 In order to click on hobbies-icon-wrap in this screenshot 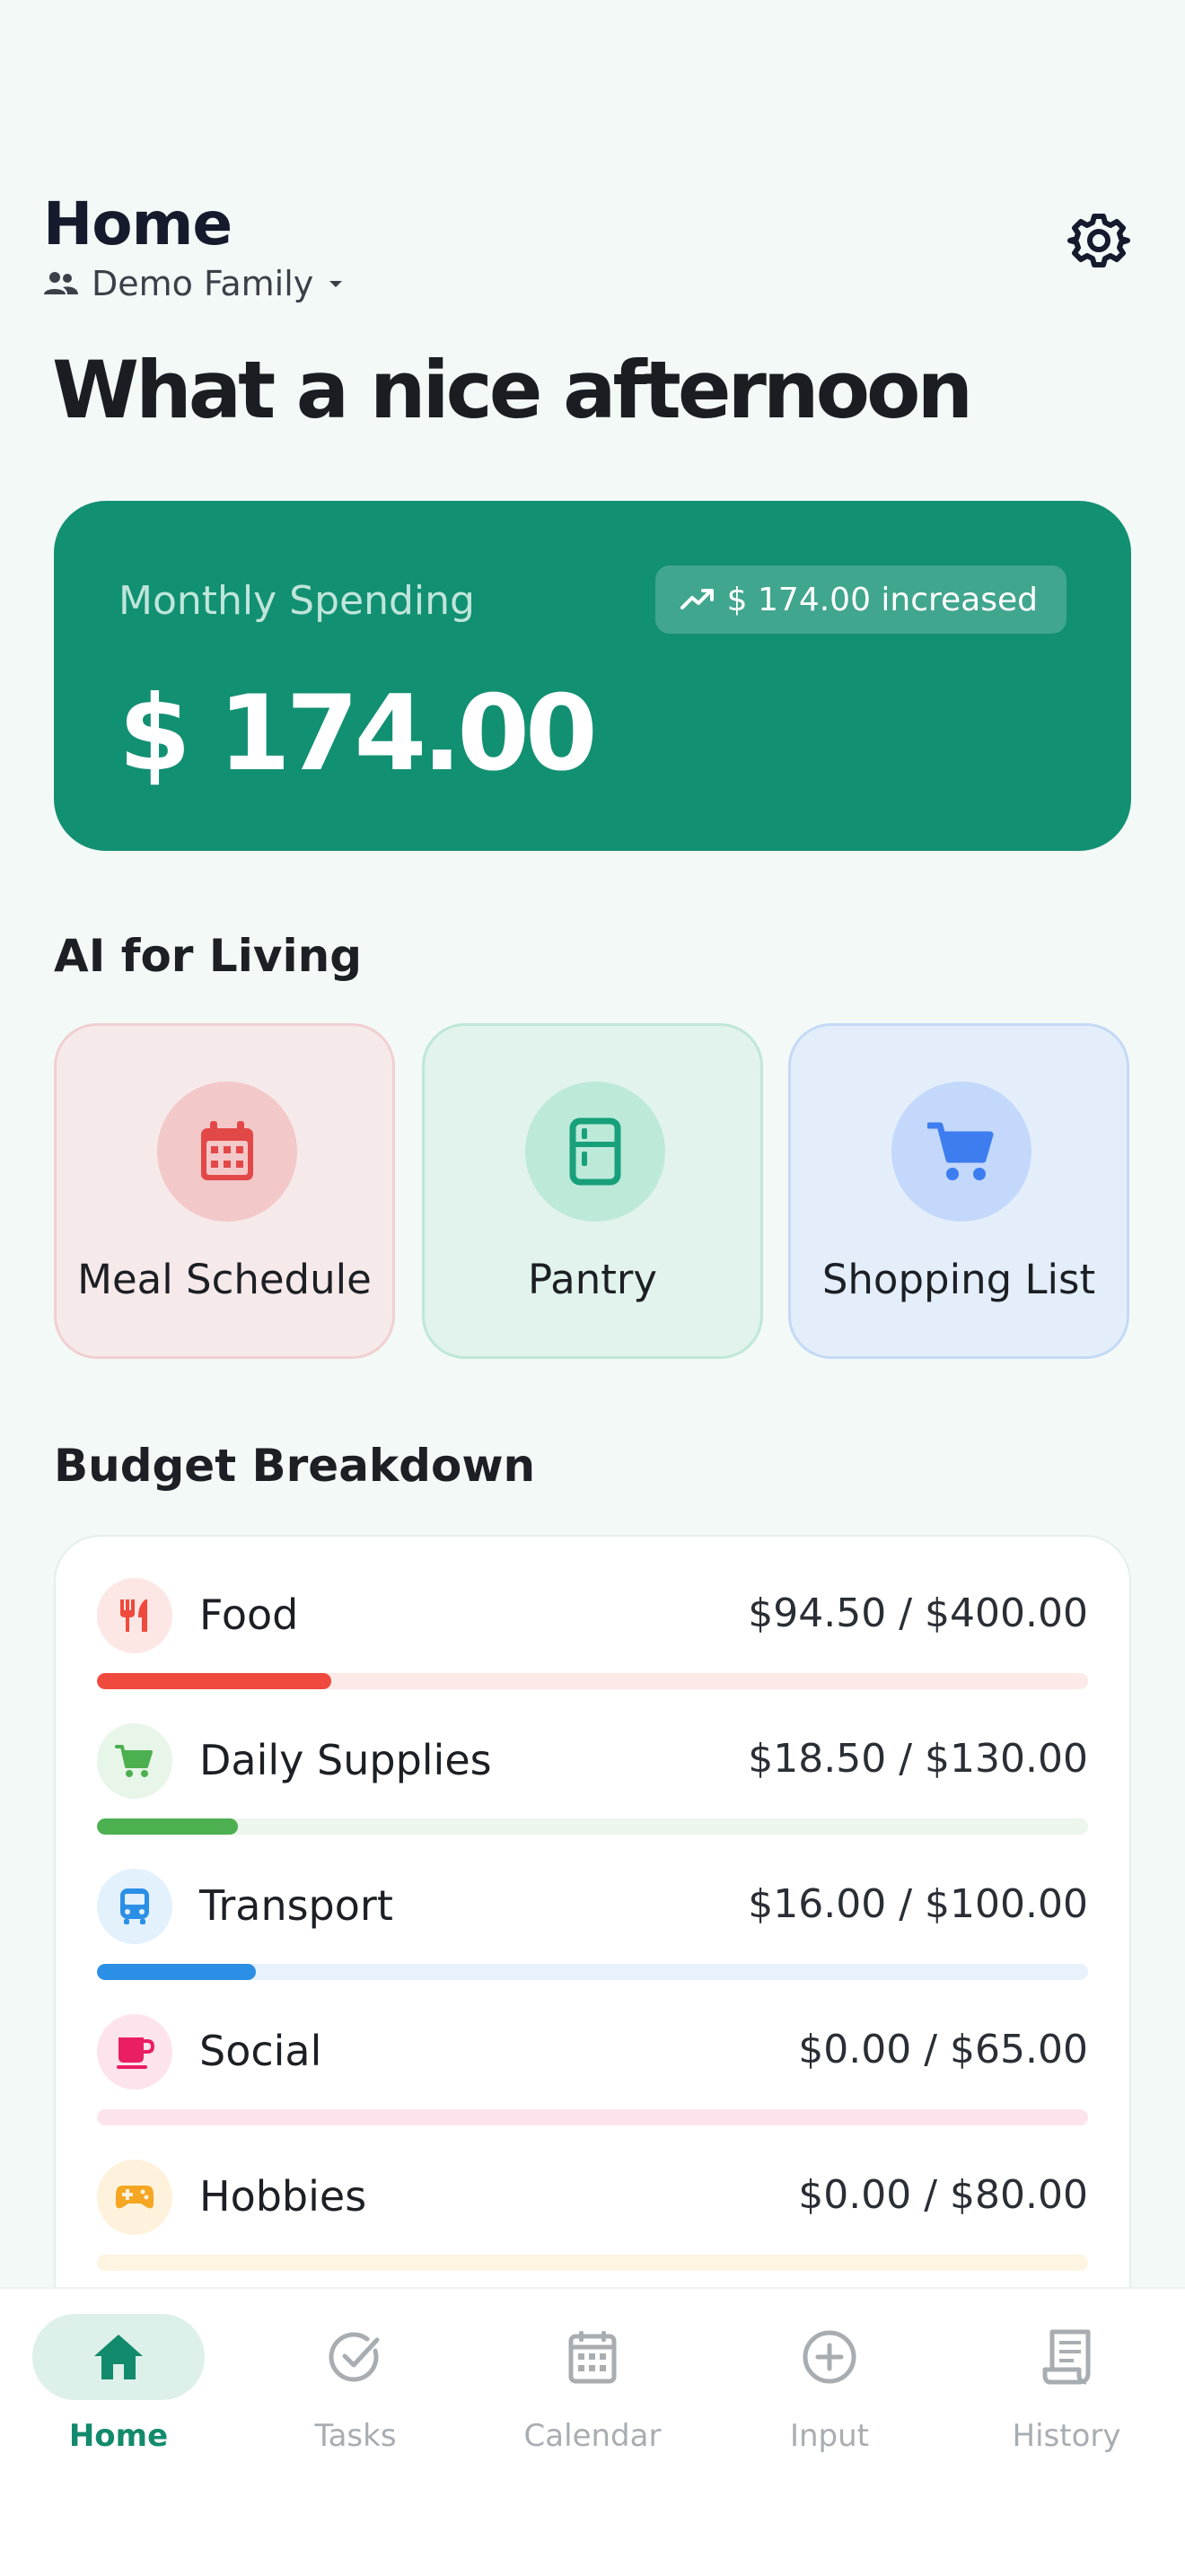, I will do `click(134, 2197)`.